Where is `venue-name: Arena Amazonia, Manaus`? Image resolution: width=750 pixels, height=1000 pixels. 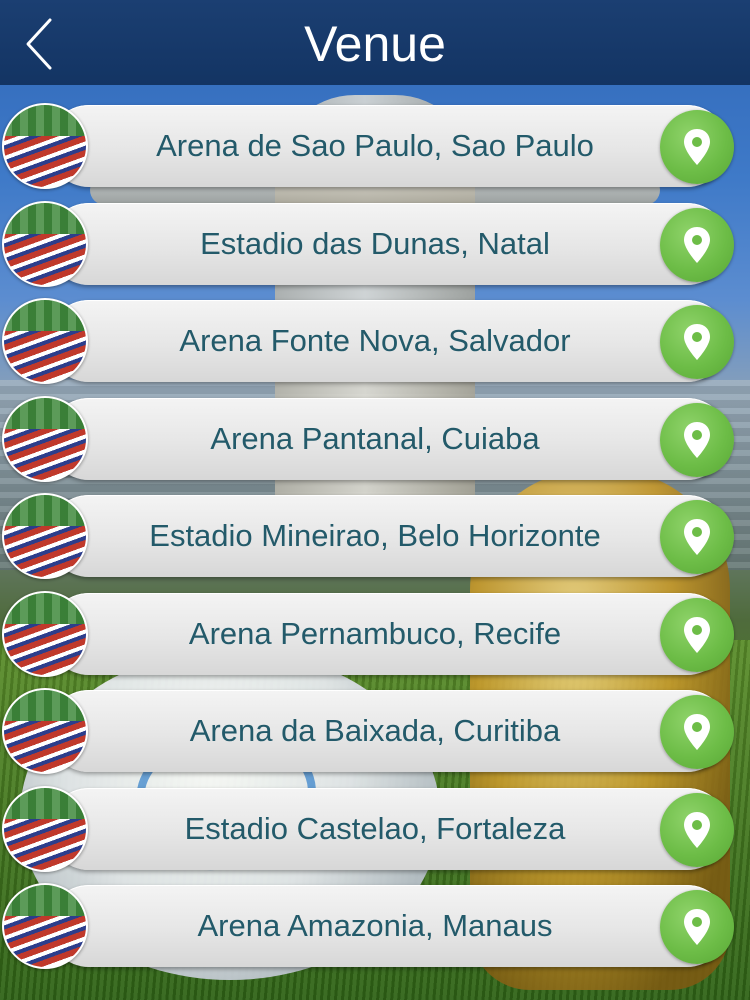 venue-name: Arena Amazonia, Manaus is located at coordinates (375, 925).